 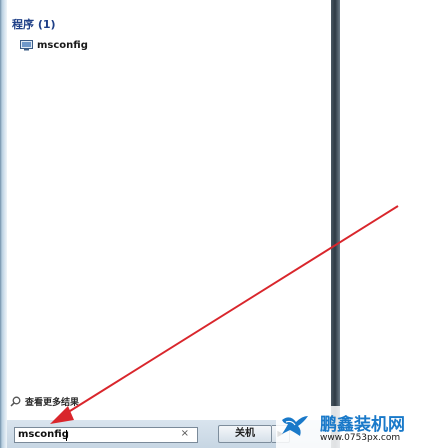 I want to click on magnifier-icon, so click(x=15, y=401).